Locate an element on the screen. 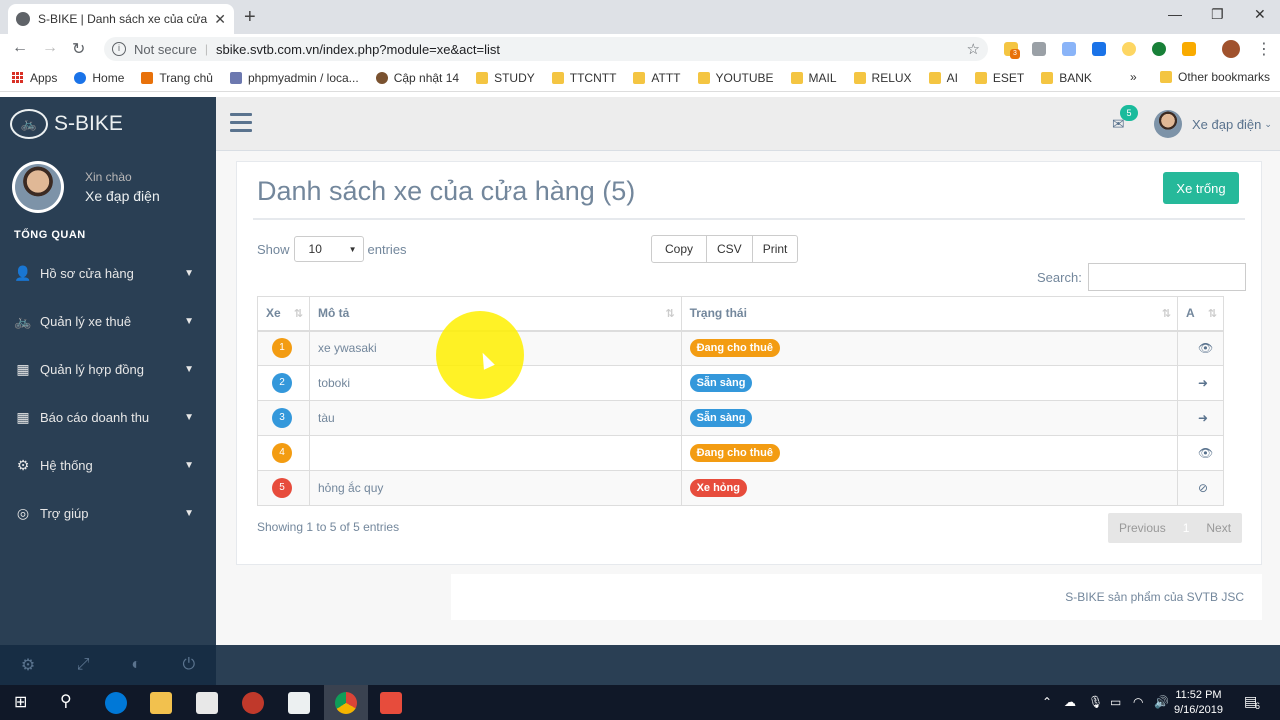 Image resolution: width=1280 pixels, height=720 pixels. bookmark-mail: MAIL is located at coordinates (813, 78).